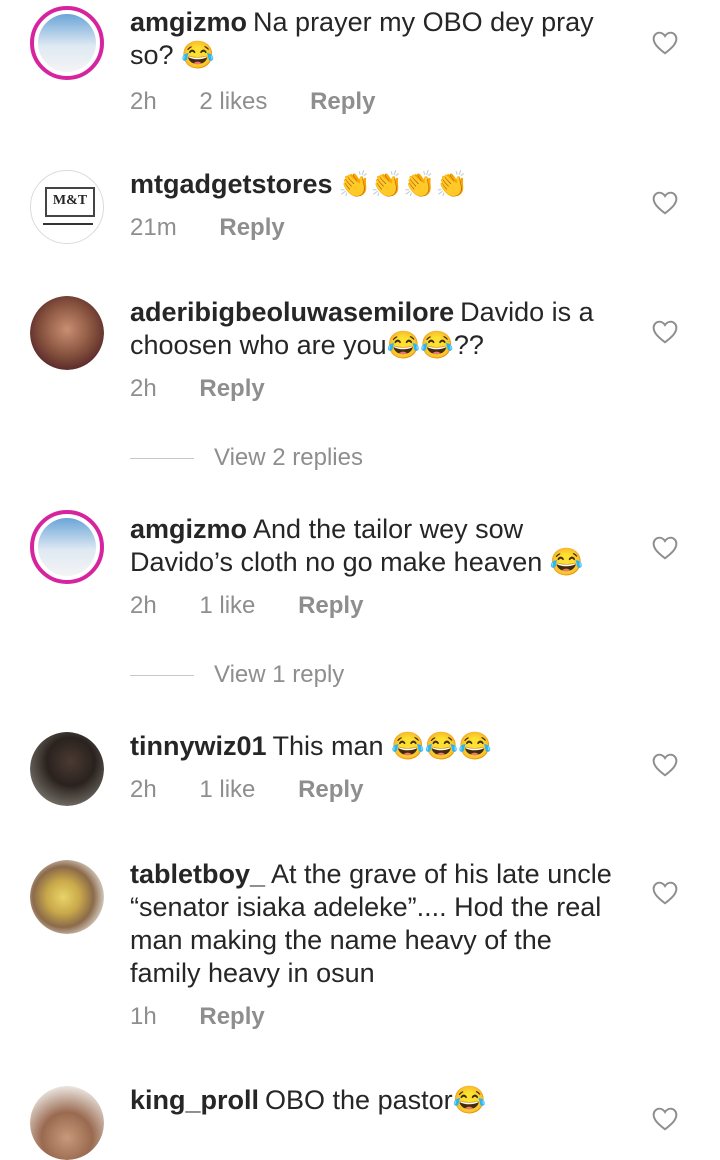 The width and height of the screenshot is (720, 1160). Describe the element at coordinates (292, 312) in the screenshot. I see `comment-username: aderibigbeoluwasemilore` at that location.